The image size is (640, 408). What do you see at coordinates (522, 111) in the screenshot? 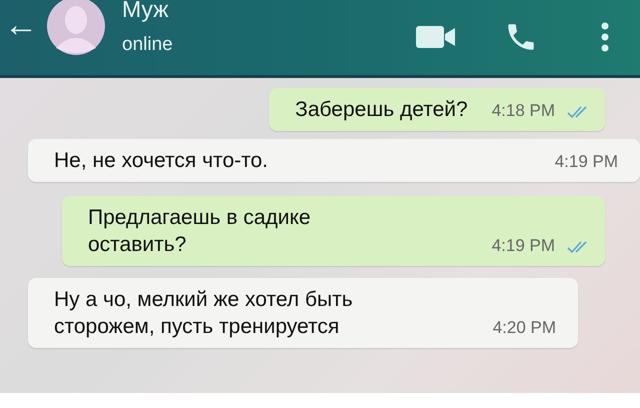
I see `message-time: 4:18 PM` at bounding box center [522, 111].